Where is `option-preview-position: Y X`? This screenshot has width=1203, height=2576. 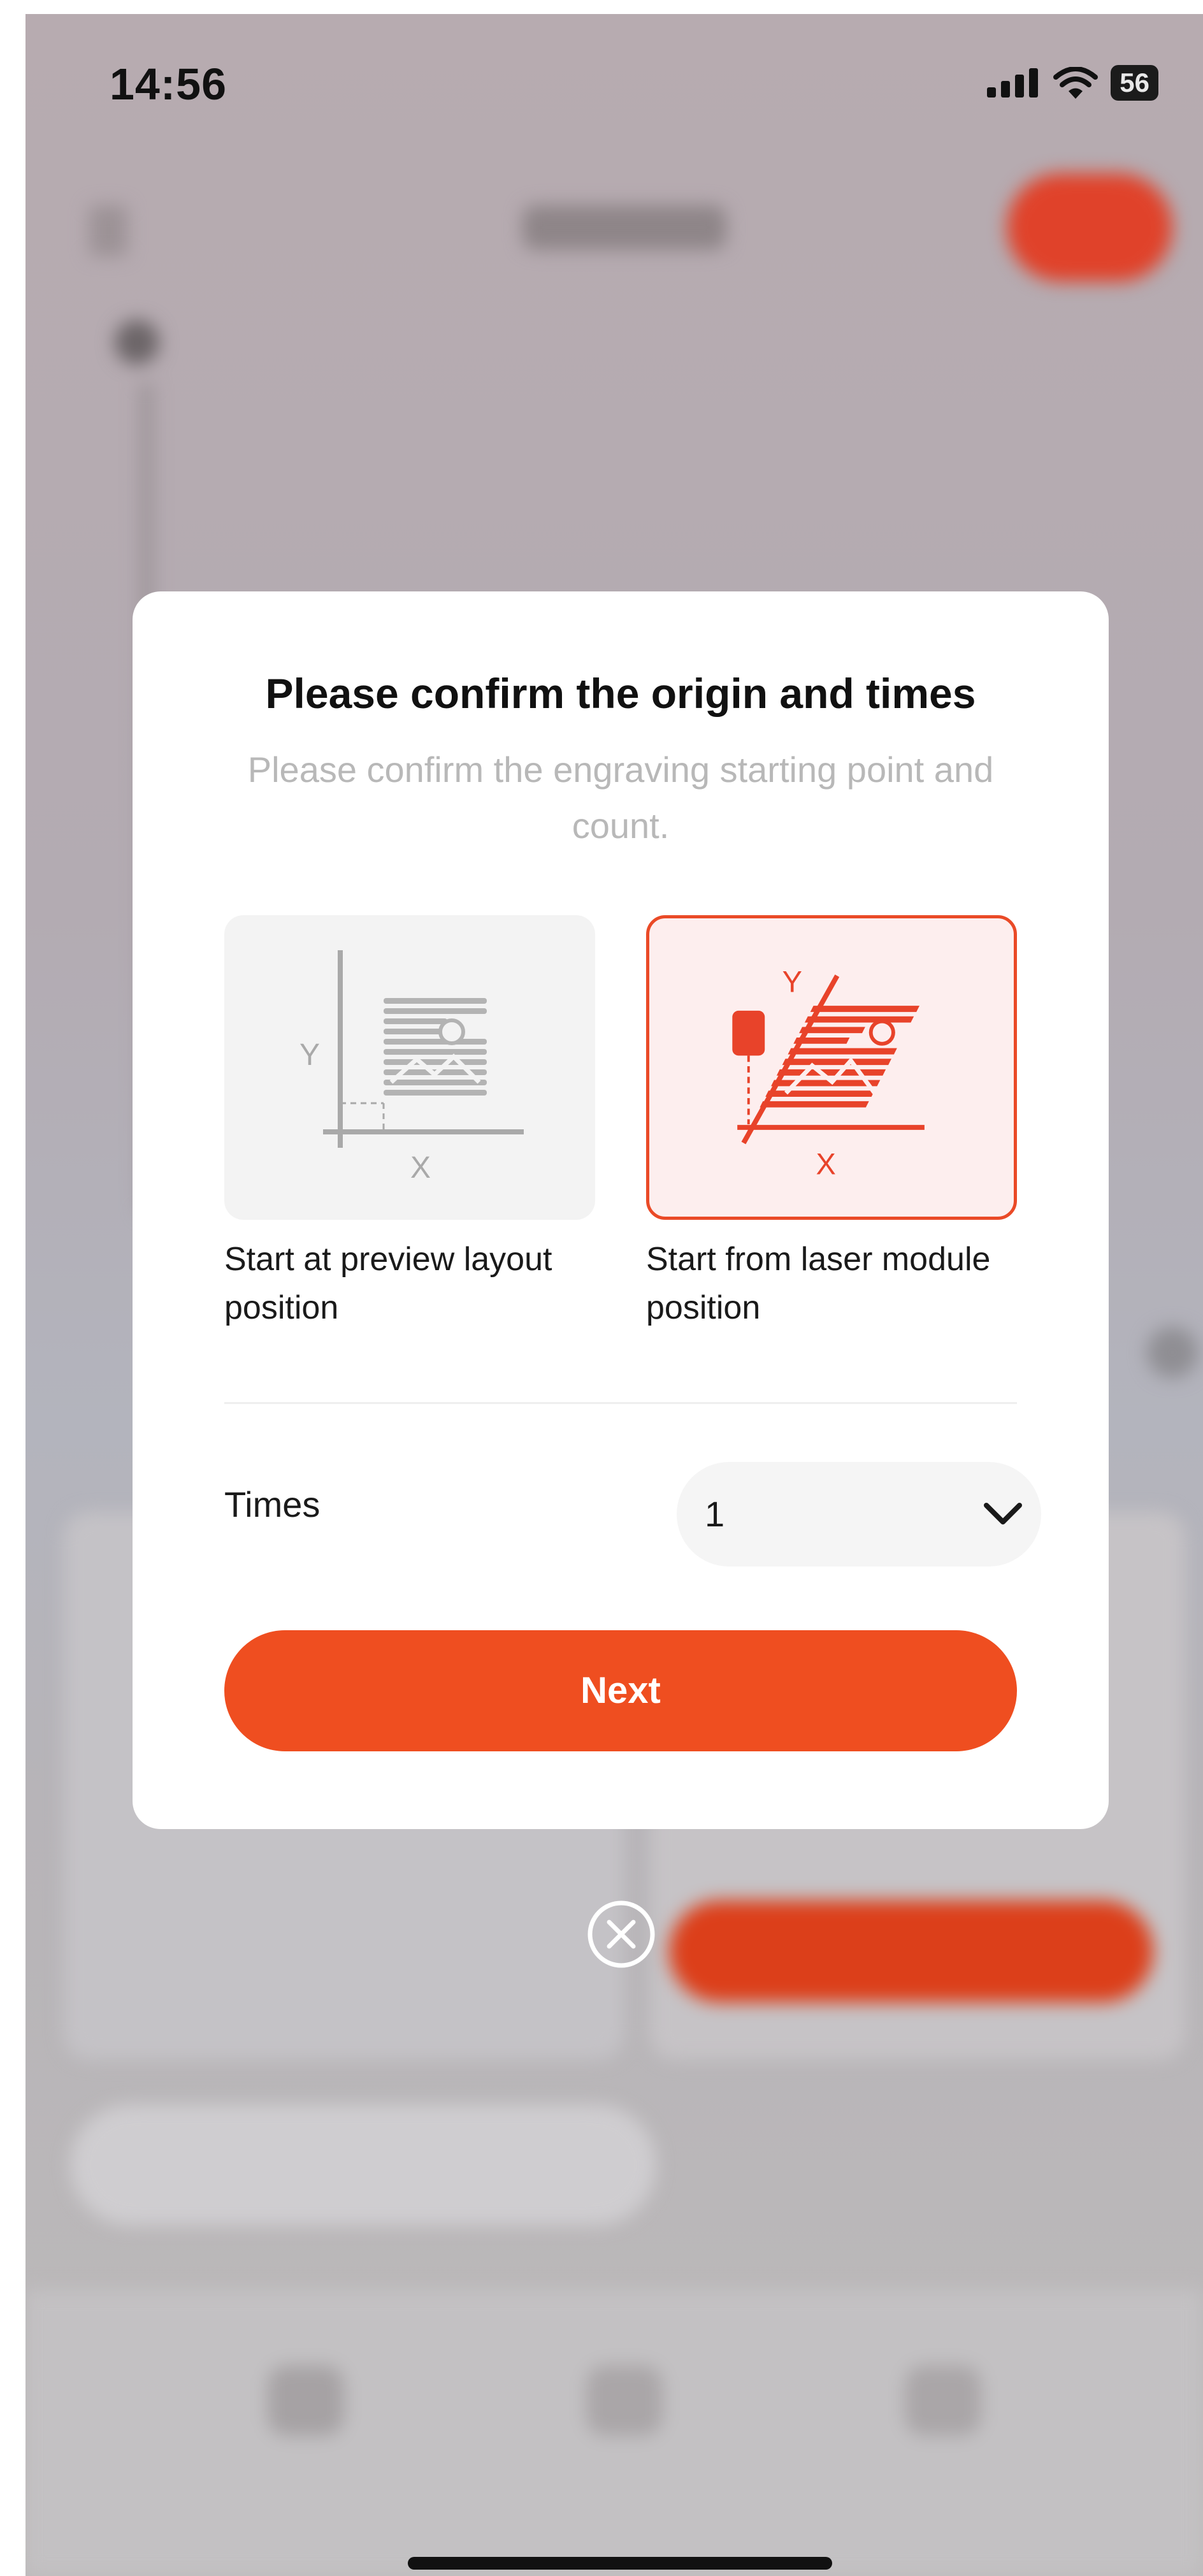 option-preview-position: Y X is located at coordinates (410, 1067).